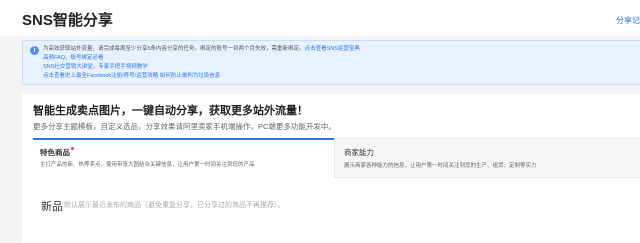 Image resolution: width=640 pixels, height=243 pixels. What do you see at coordinates (201, 76) in the screenshot?
I see `facebook-guide-link: 点击查看史上最全Facebook注册/养号/运营攻略 如何防止被判为垃圾信息` at bounding box center [201, 76].